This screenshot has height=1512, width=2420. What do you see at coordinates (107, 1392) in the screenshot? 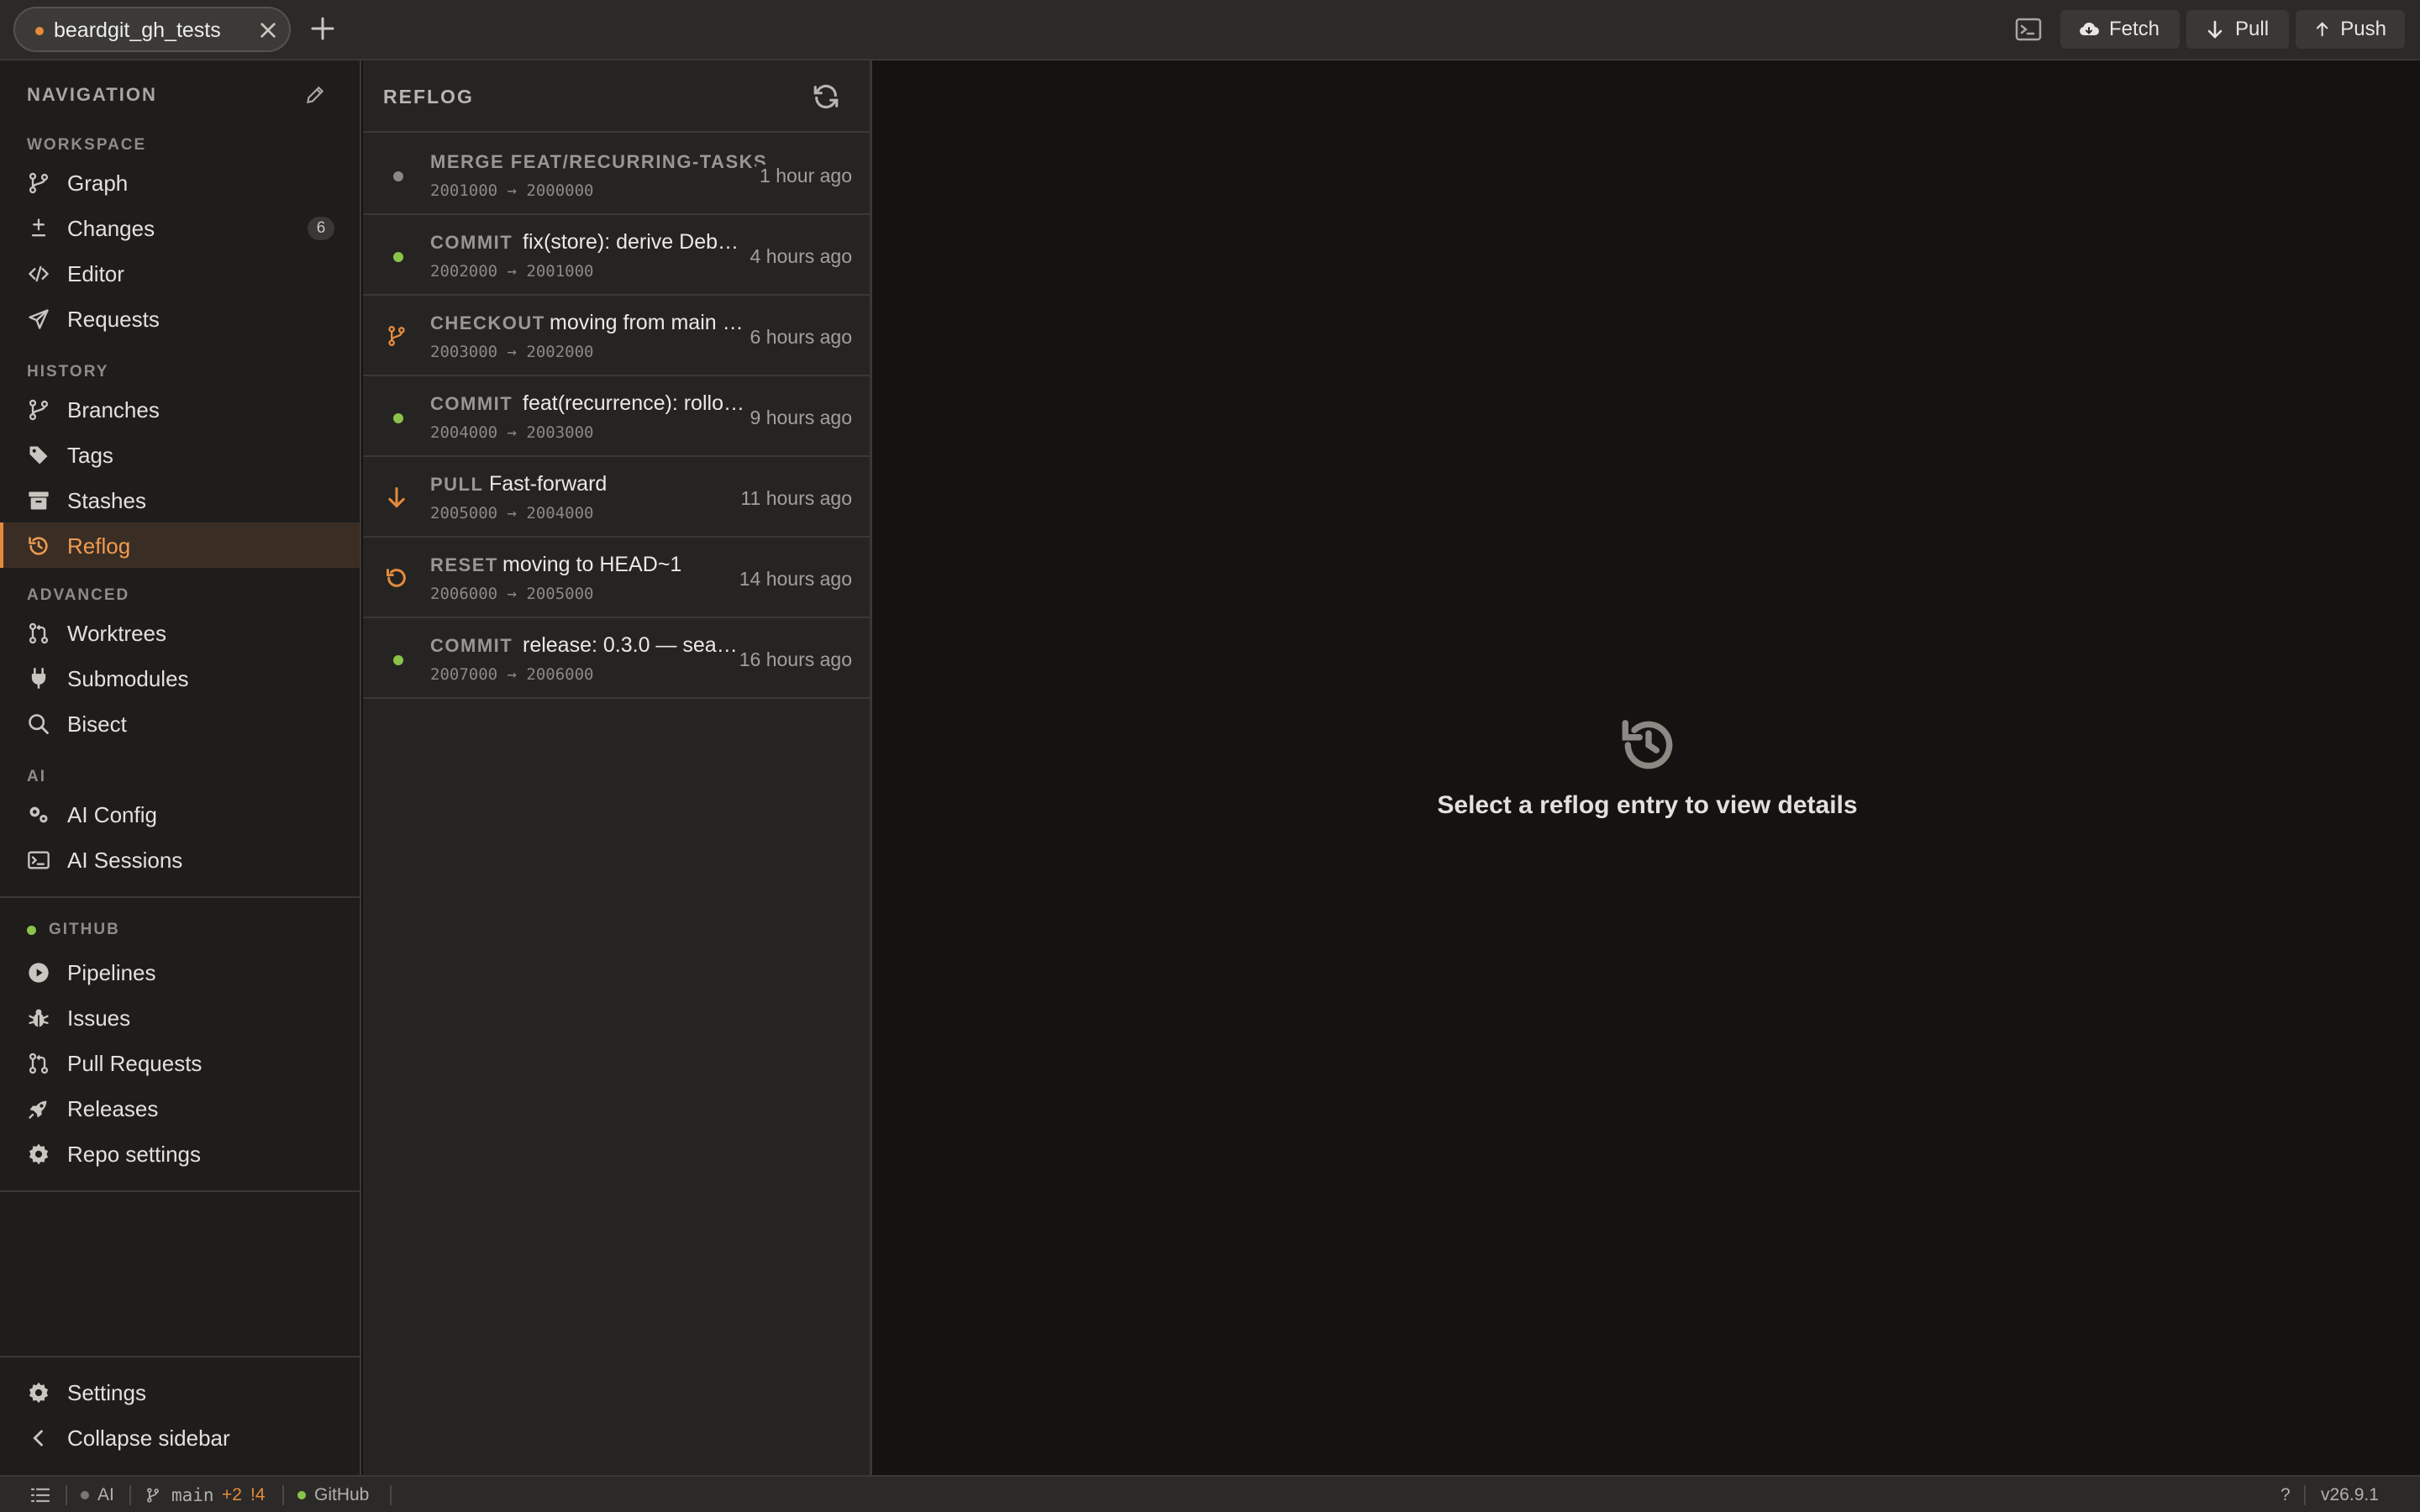
I see `sidebar-item-label: Settings` at bounding box center [107, 1392].